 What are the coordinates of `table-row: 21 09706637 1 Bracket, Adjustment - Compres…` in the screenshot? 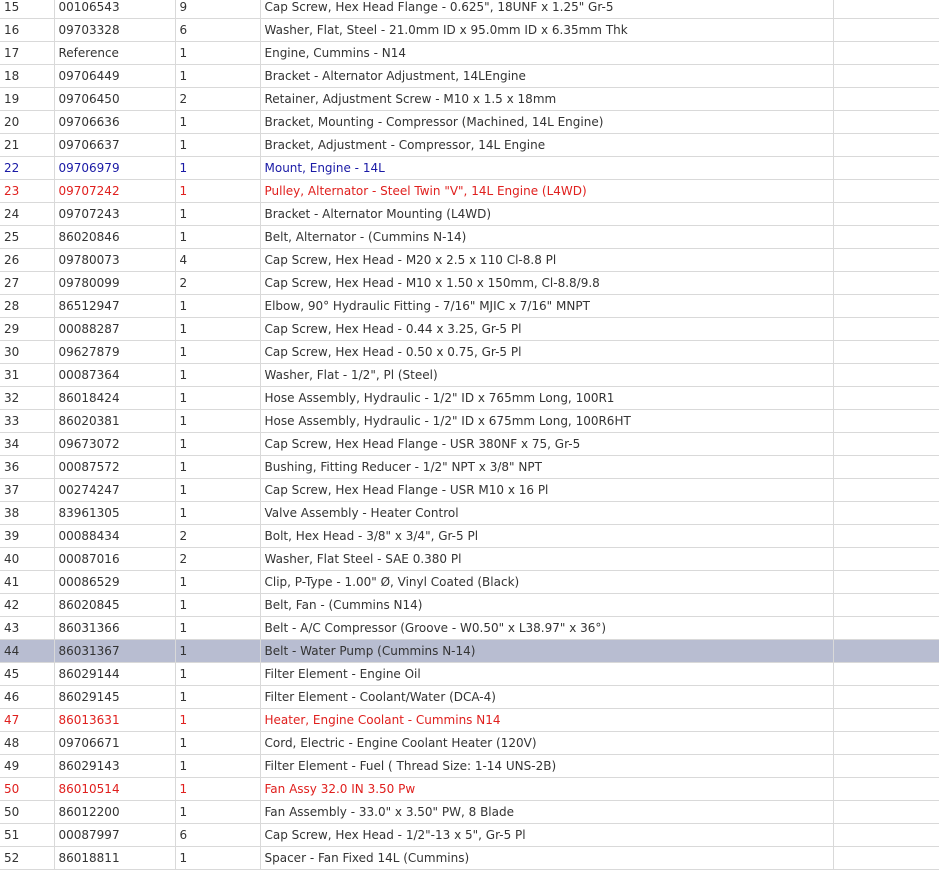 It's located at (469, 145).